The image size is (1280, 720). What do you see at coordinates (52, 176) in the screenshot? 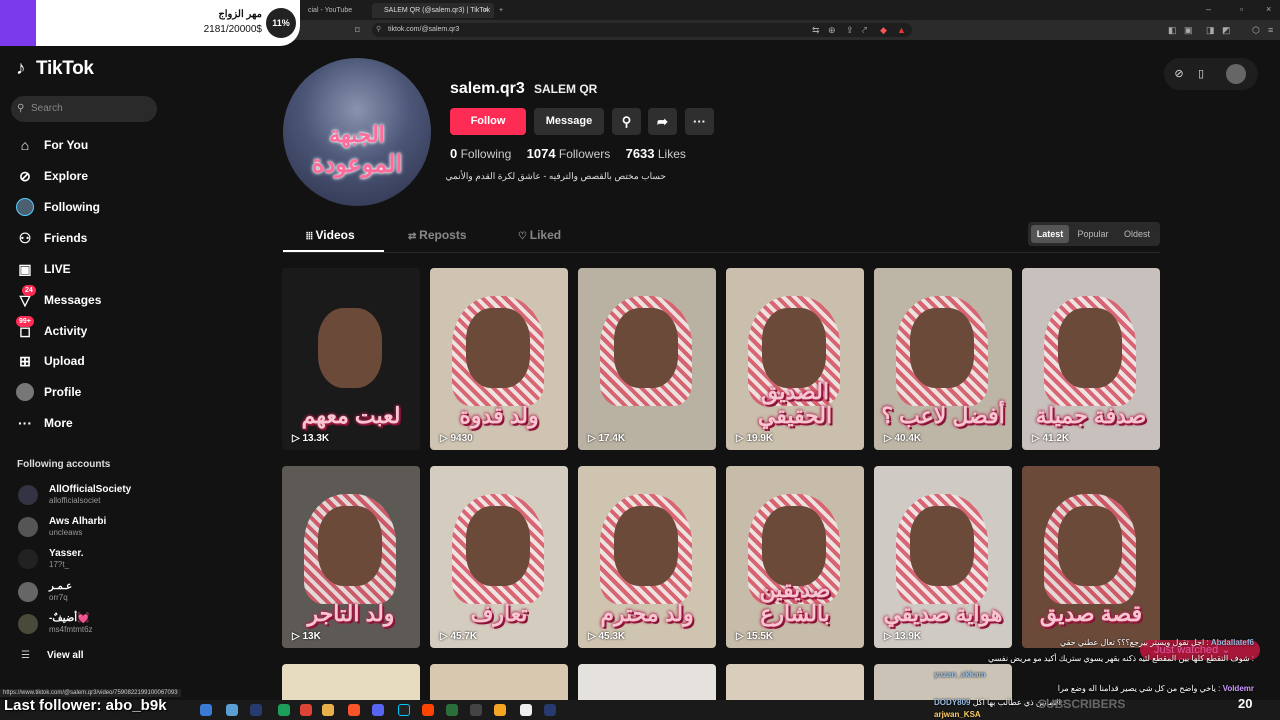
I see `nav-explore: ⊘ Explore` at bounding box center [52, 176].